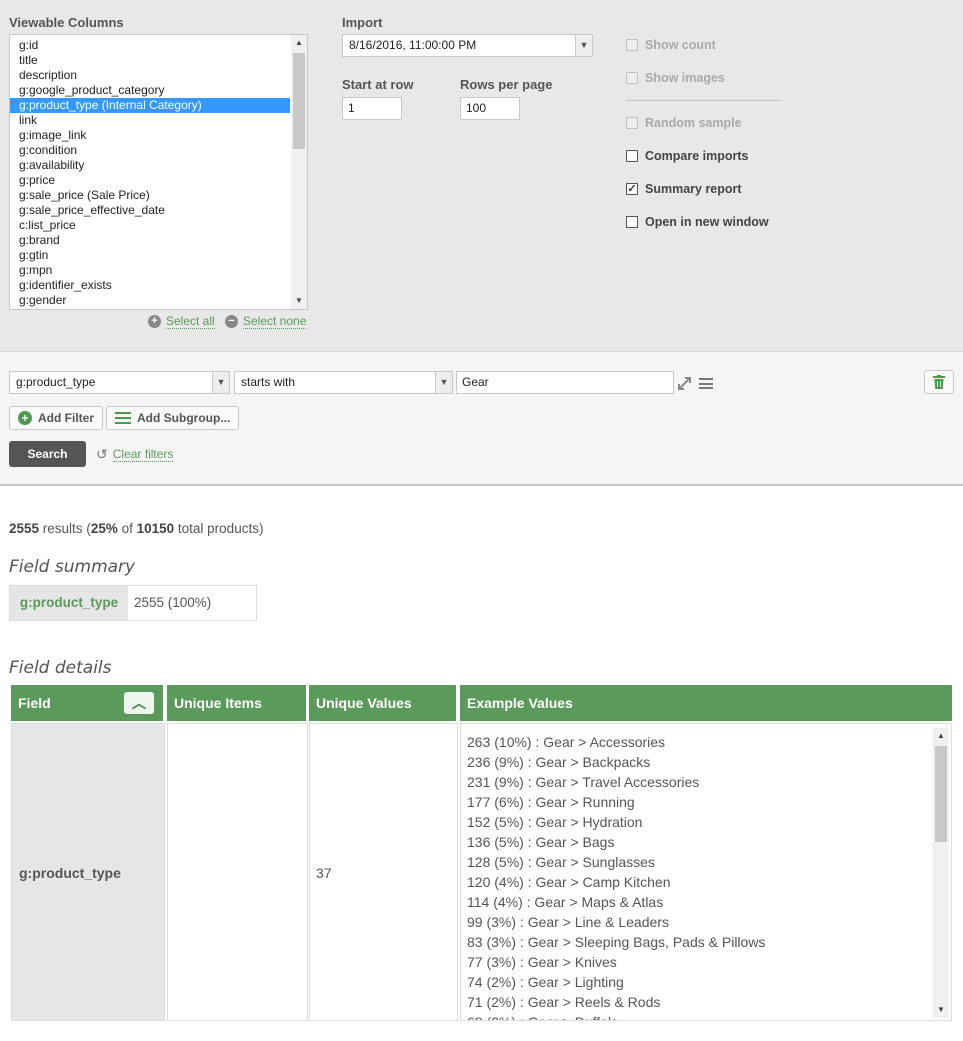 Image resolution: width=963 pixels, height=1041 pixels. I want to click on column-option: g:brand, so click(150, 240).